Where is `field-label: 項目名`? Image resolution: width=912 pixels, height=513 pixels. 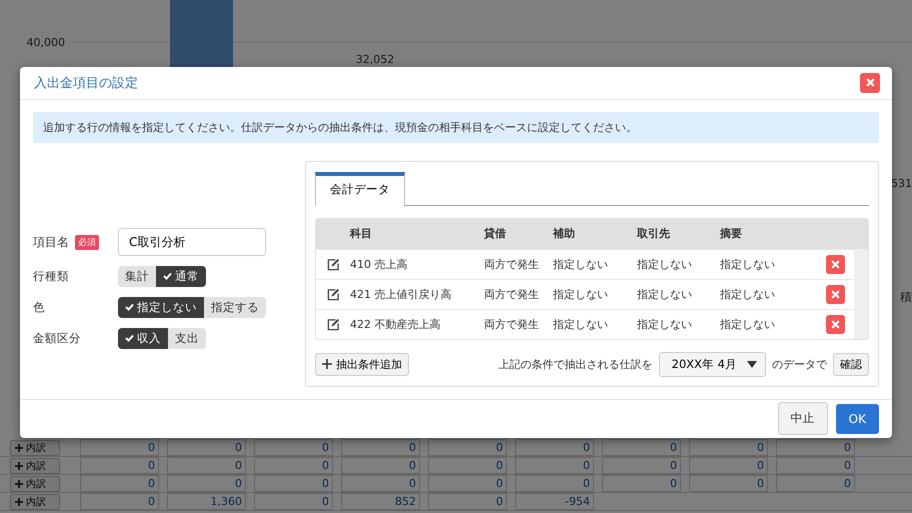 field-label: 項目名 is located at coordinates (51, 242).